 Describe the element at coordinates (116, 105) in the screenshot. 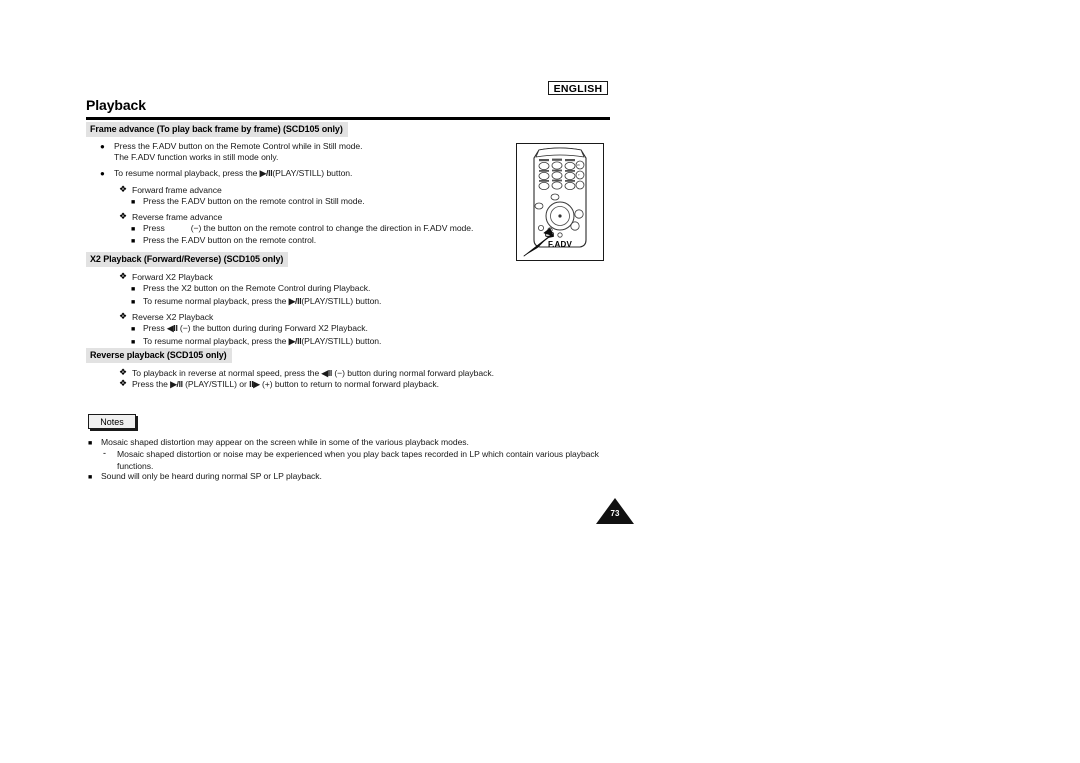

I see `page-title: Playback` at that location.